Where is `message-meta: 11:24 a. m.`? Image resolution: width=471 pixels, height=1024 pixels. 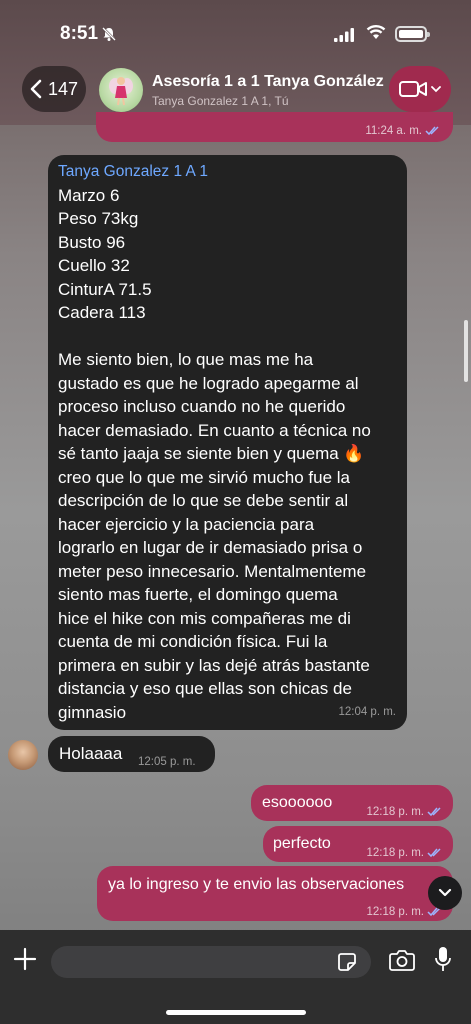 message-meta: 11:24 a. m. is located at coordinates (403, 131).